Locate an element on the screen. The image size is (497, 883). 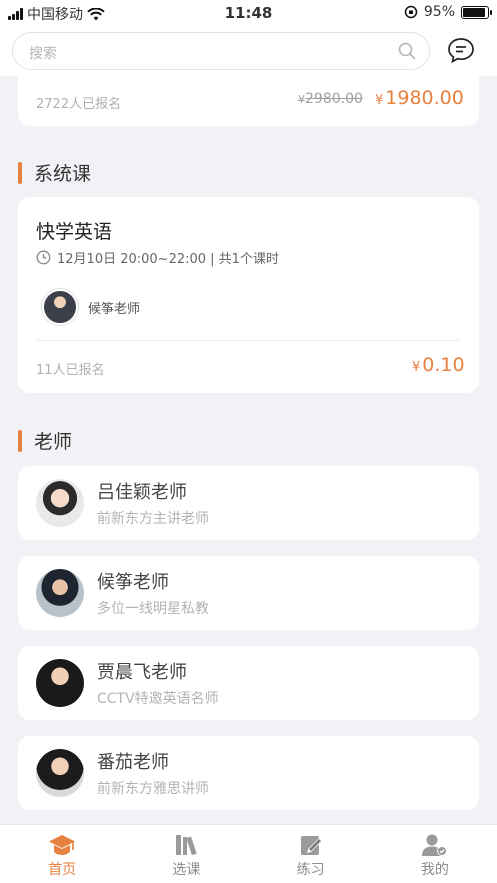
teacher-description: CCTV特邀英语名师 is located at coordinates (158, 699).